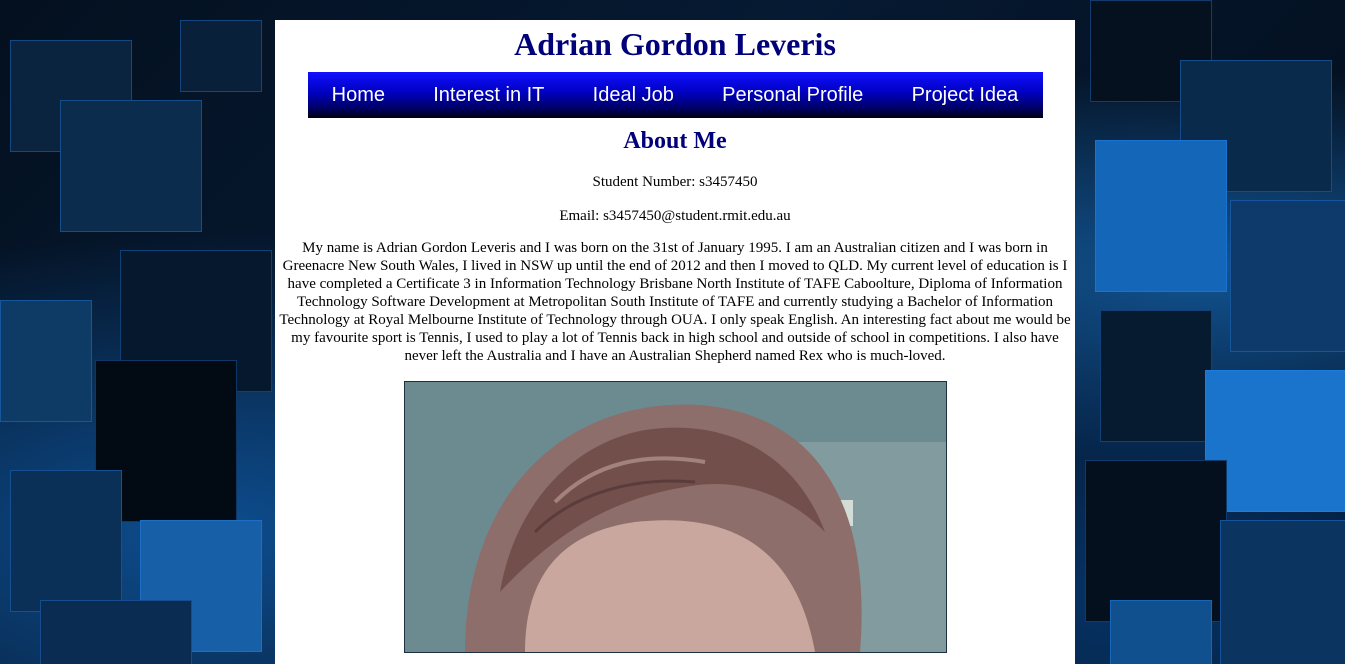 The image size is (1345, 664). Describe the element at coordinates (633, 95) in the screenshot. I see `nav-ideal-job: Ideal Job` at that location.